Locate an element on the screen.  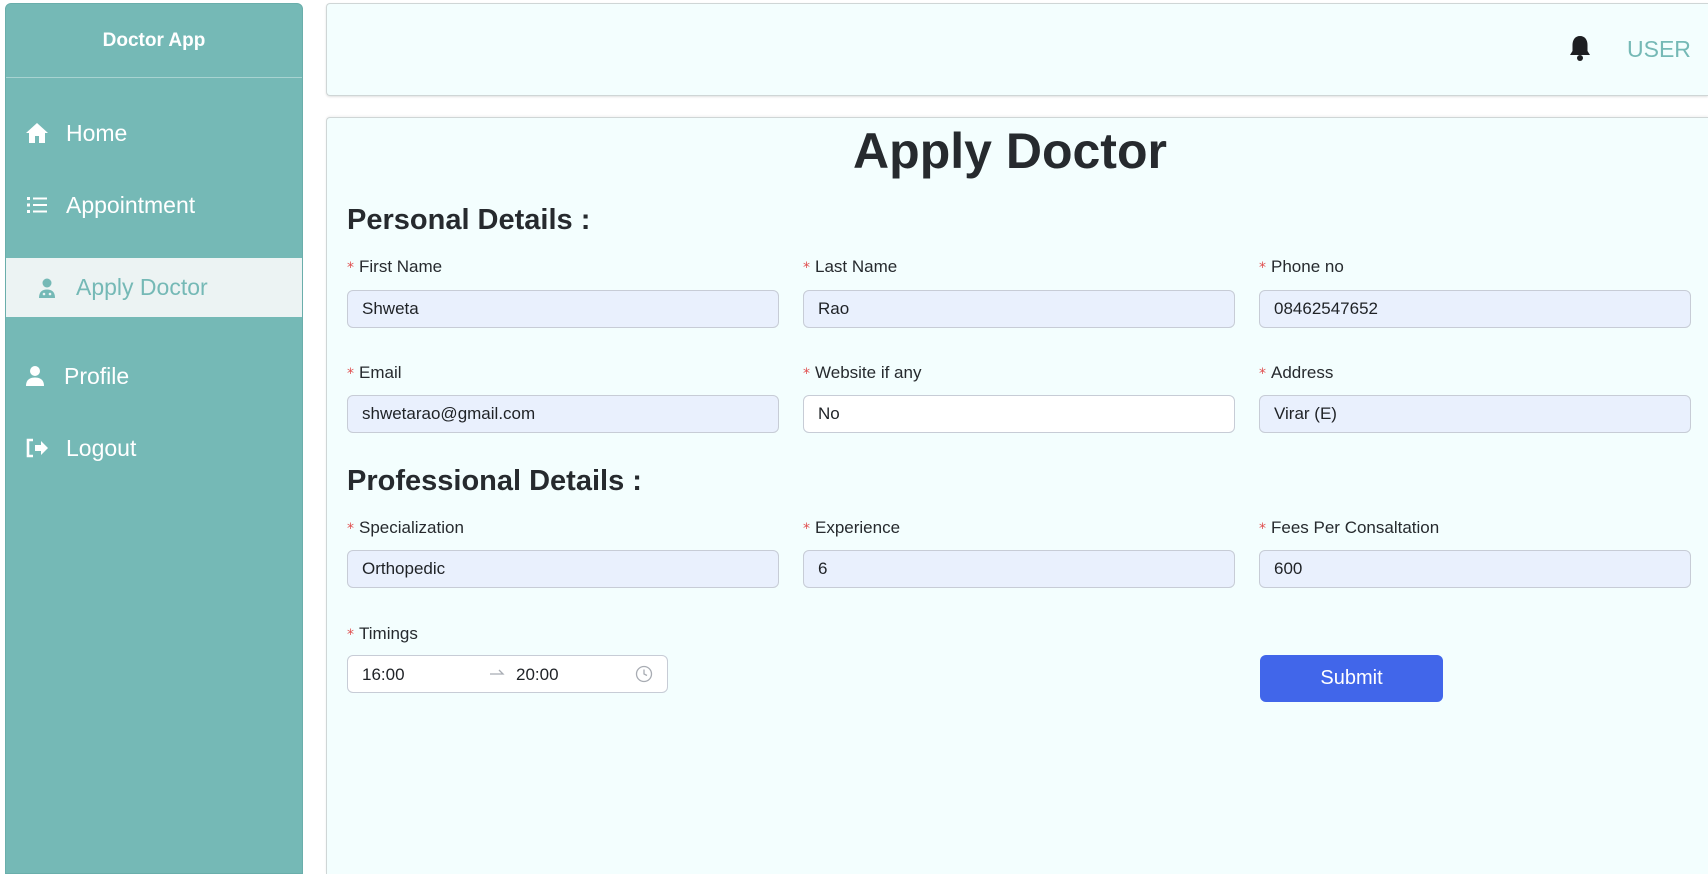
phone-field: 08462547652 is located at coordinates (1475, 309).